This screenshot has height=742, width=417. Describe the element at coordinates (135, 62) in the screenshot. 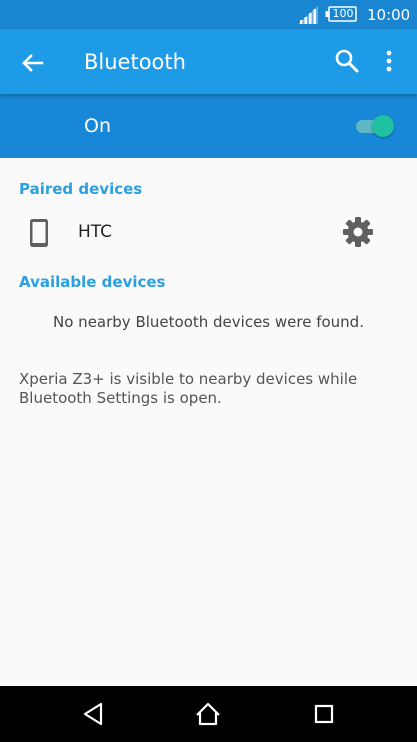

I see `page-title: Bluetooth` at that location.